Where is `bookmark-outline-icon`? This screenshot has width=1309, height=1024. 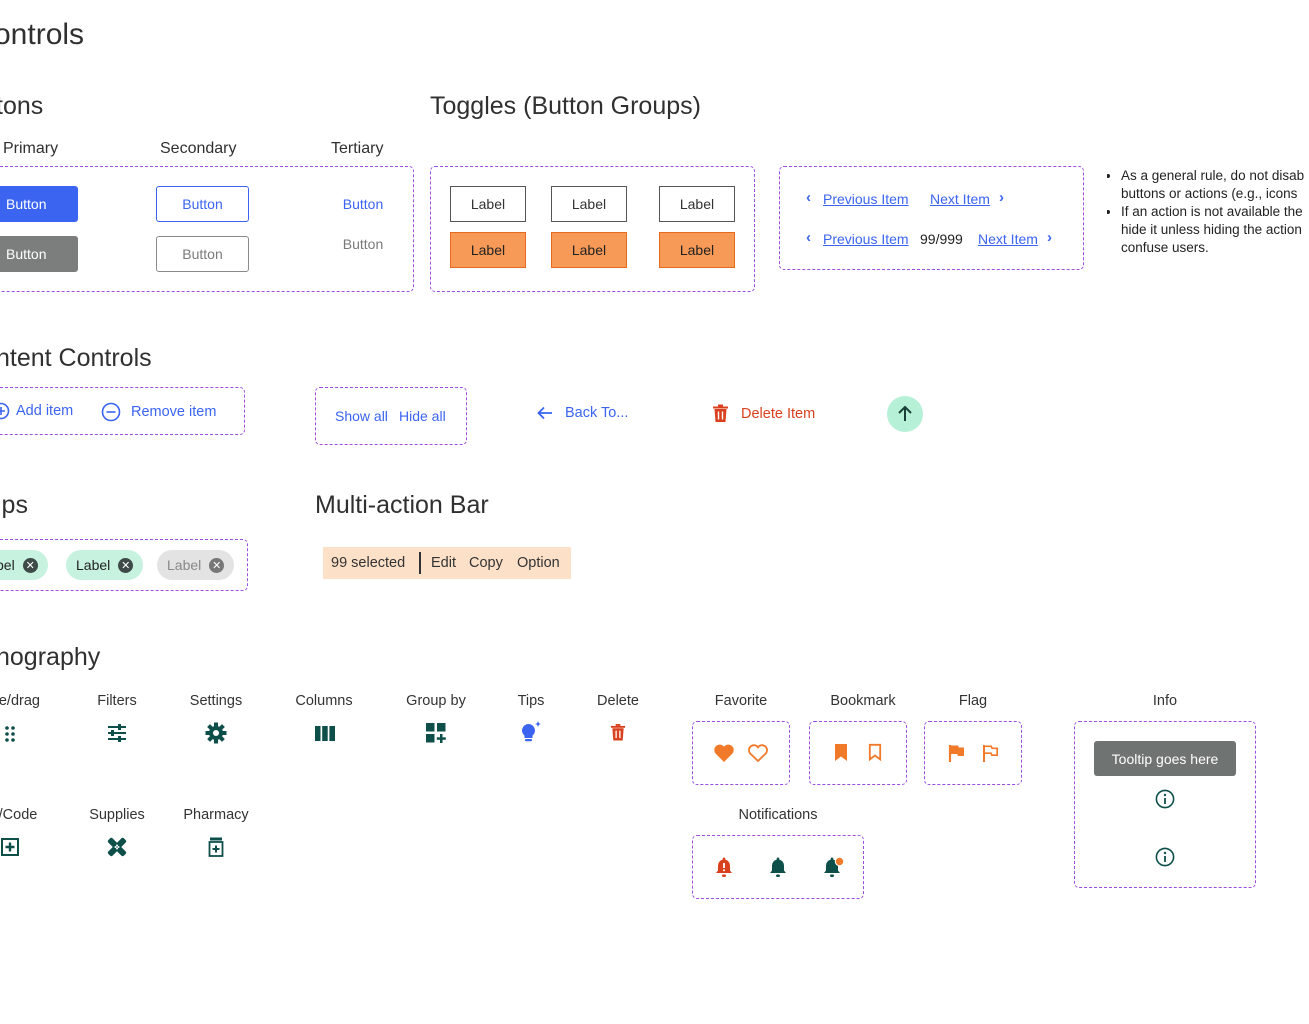 bookmark-outline-icon is located at coordinates (875, 752).